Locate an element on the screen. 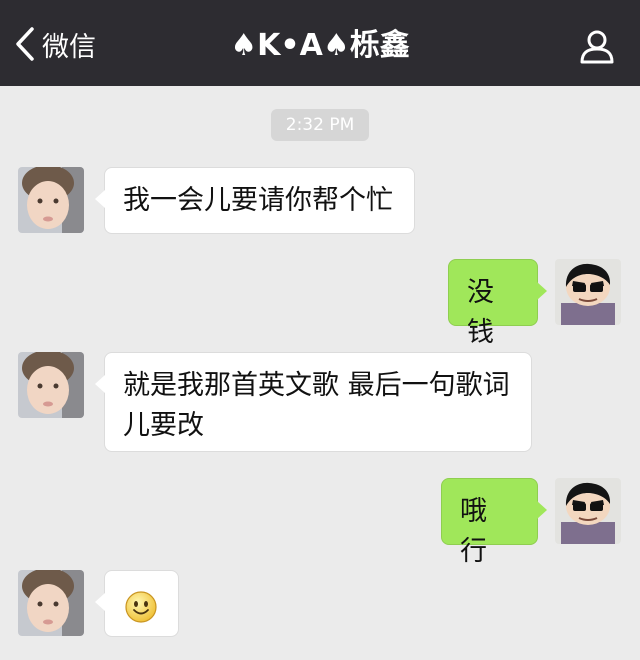  profile-icon is located at coordinates (597, 47).